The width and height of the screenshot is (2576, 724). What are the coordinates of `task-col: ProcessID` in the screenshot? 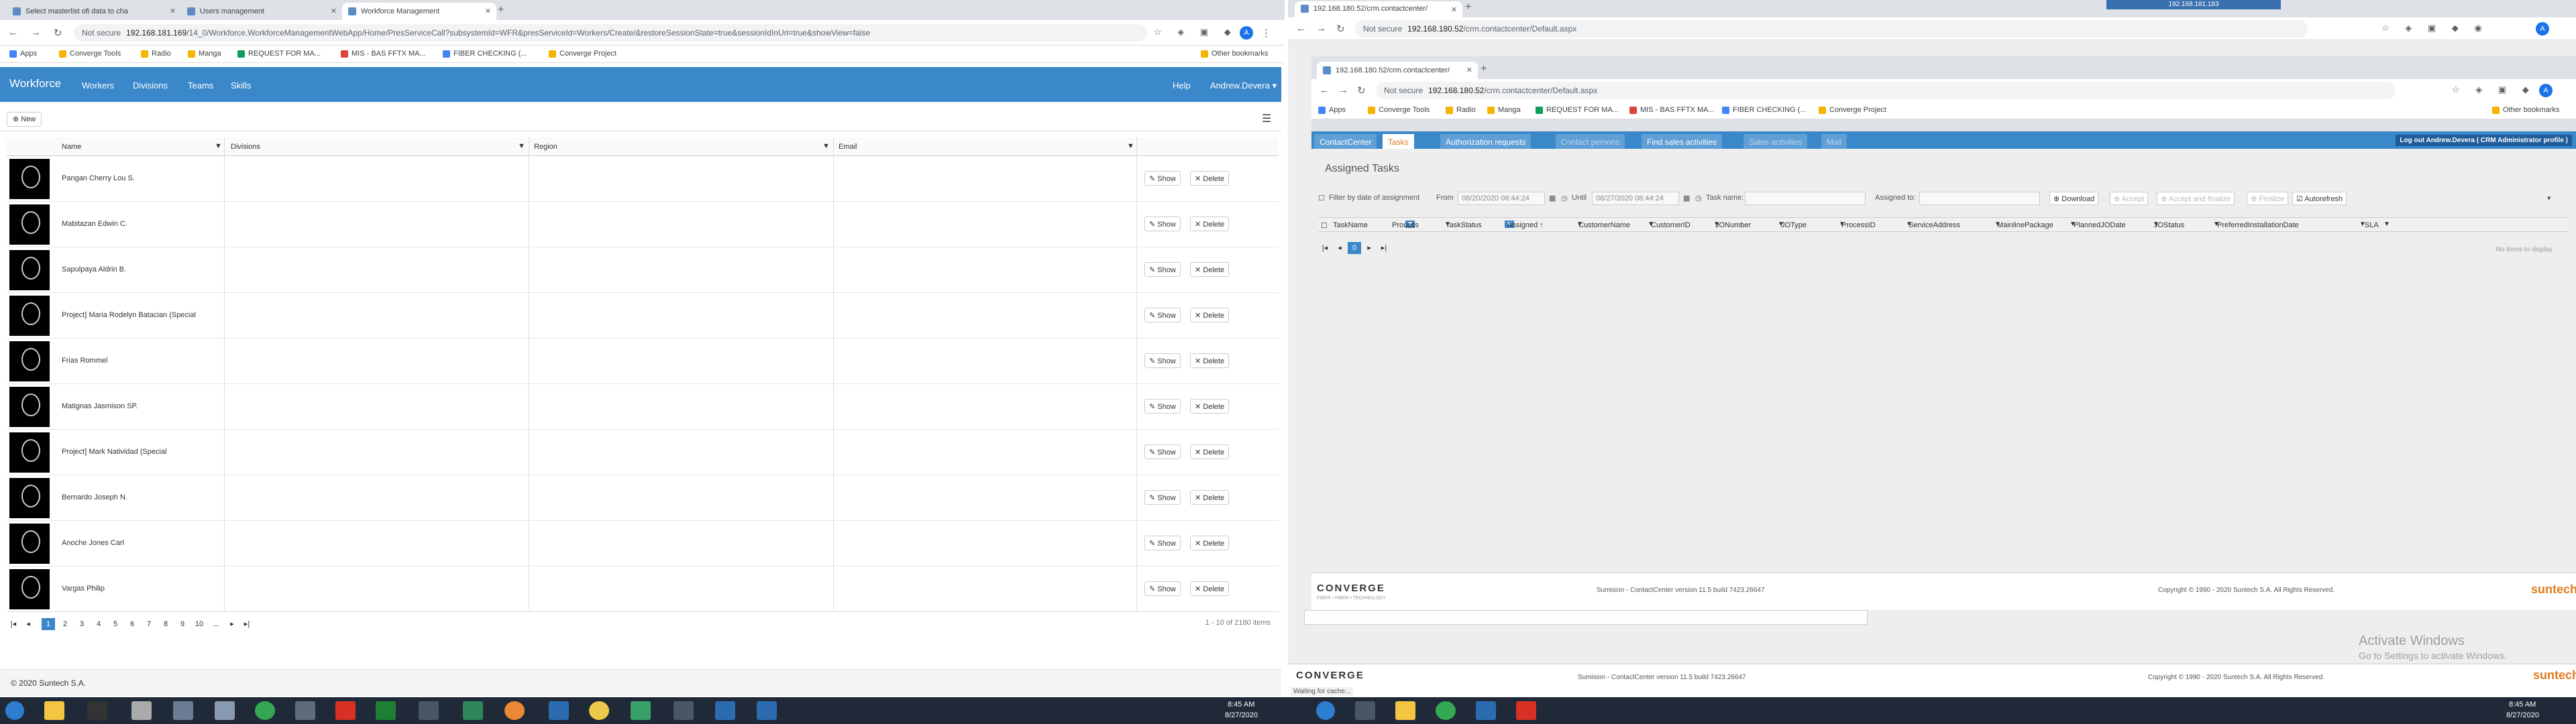 It's located at (1858, 225).